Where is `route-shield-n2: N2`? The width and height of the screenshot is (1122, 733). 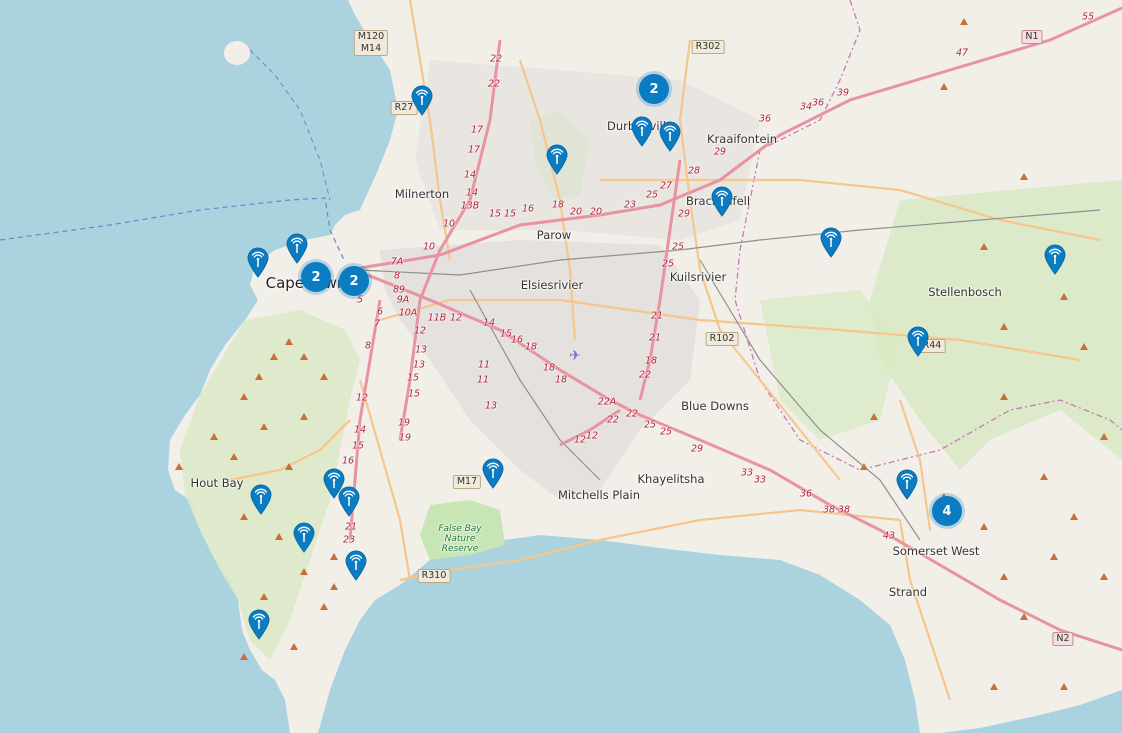
route-shield-n2: N2 is located at coordinates (1063, 639).